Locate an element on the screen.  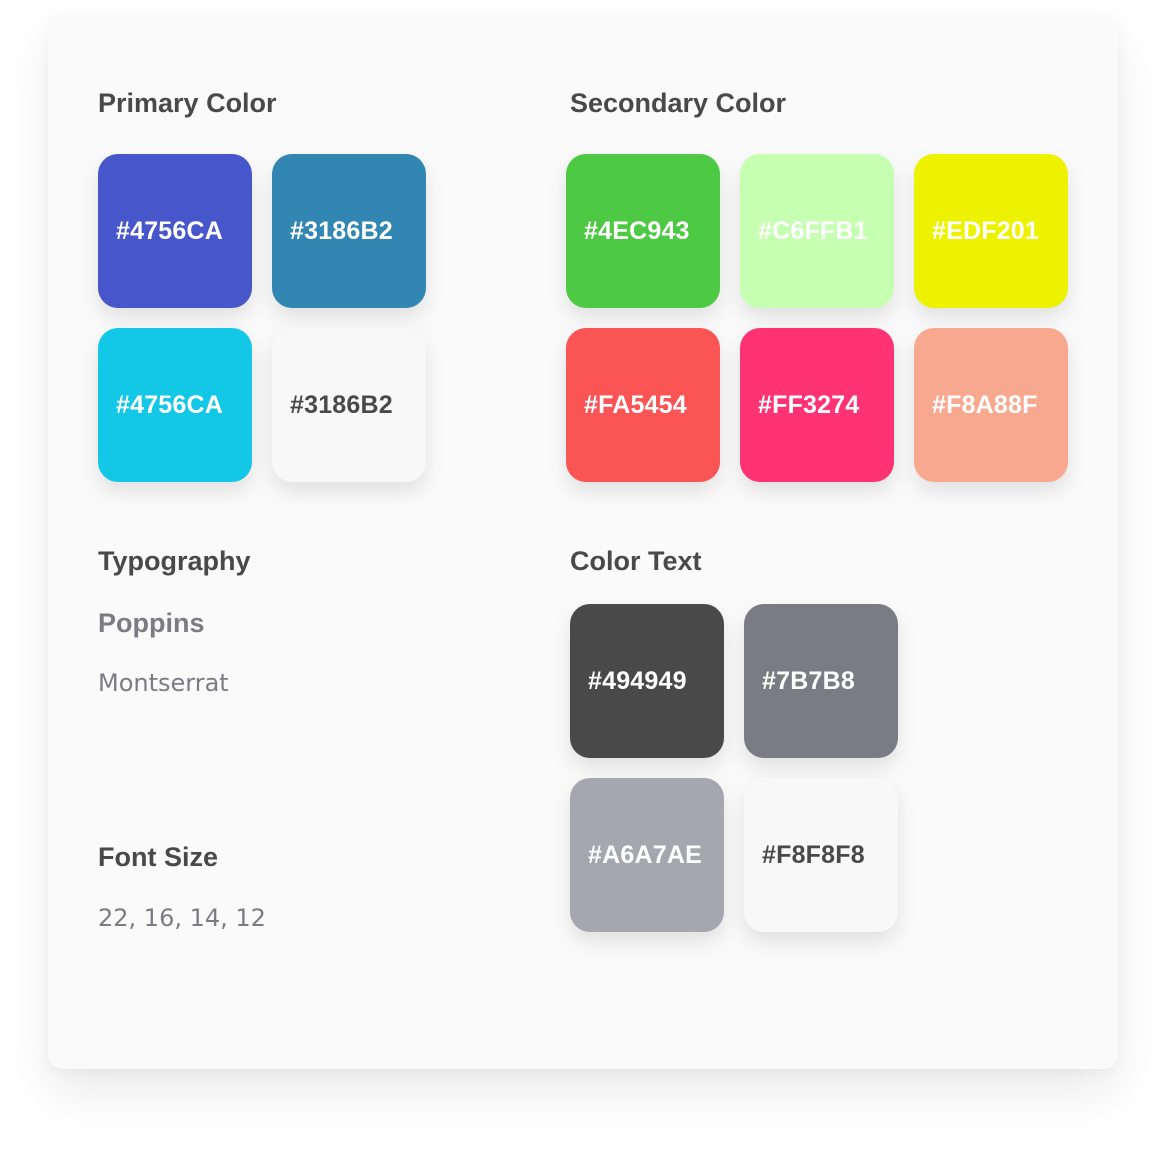
font-size-heading: Font Size is located at coordinates (158, 857).